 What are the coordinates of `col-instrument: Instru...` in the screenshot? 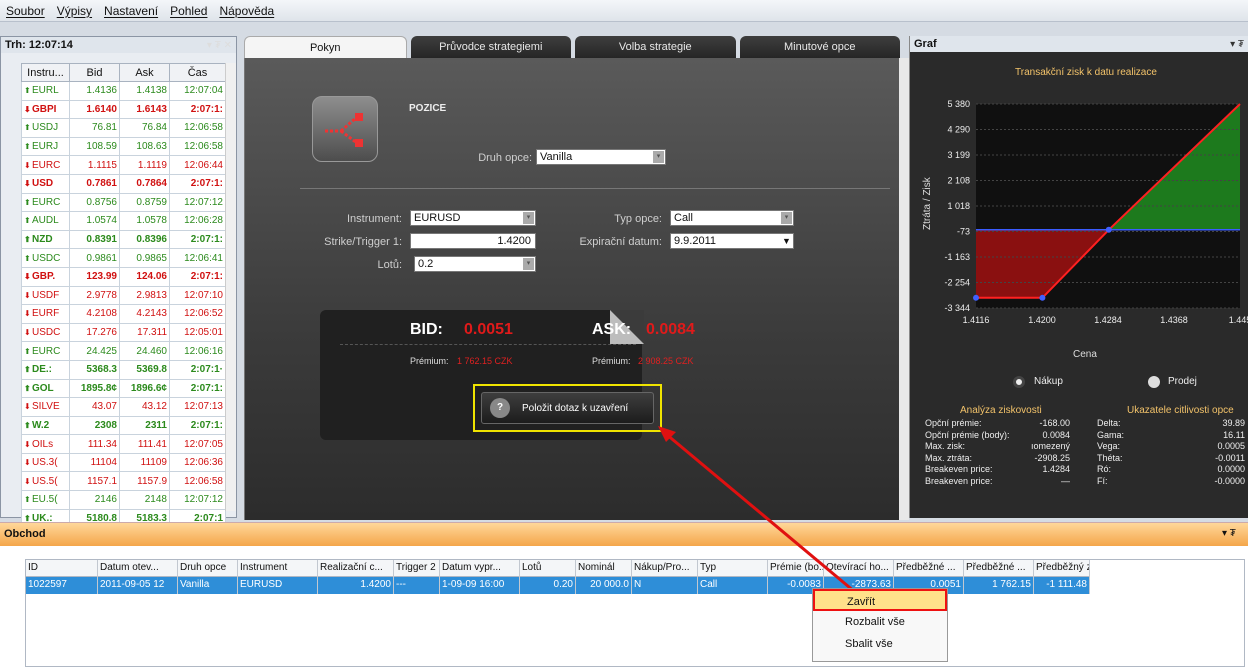 It's located at (45, 72).